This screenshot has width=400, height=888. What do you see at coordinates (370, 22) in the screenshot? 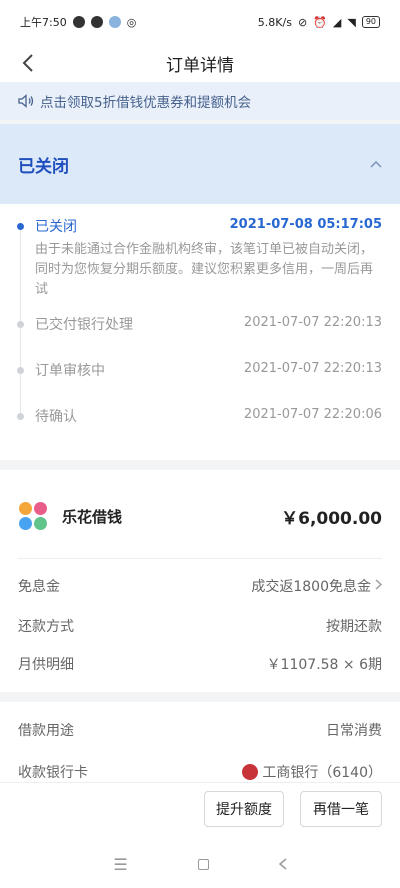
I see `battery-icon: 90` at bounding box center [370, 22].